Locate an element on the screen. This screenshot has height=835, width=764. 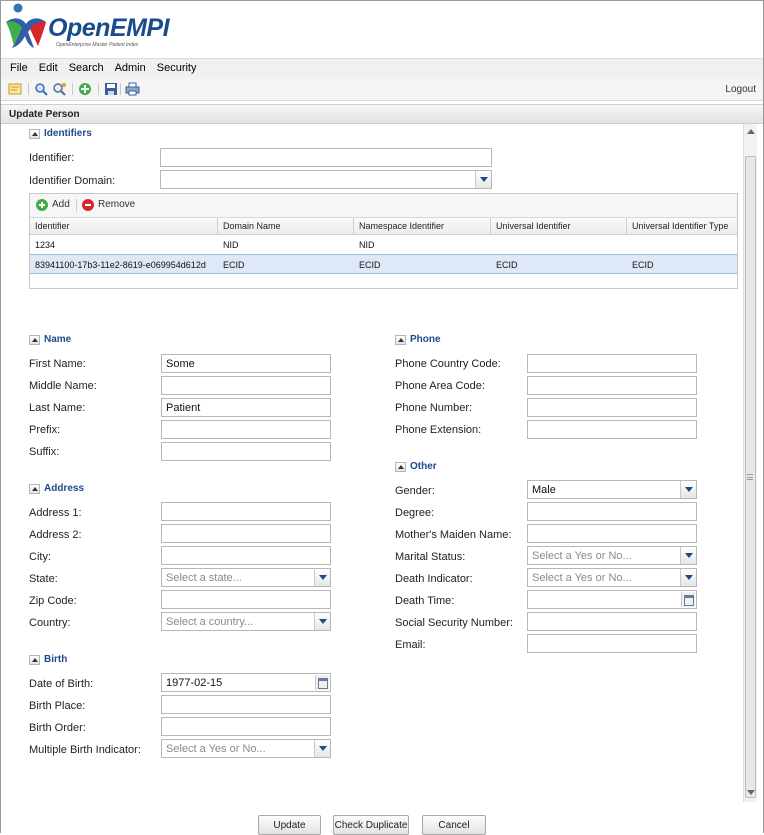
phone-number-input is located at coordinates (612, 407).